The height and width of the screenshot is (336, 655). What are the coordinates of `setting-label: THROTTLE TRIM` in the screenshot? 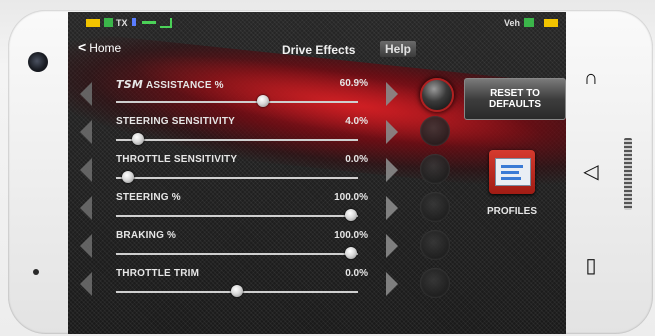 It's located at (157, 273).